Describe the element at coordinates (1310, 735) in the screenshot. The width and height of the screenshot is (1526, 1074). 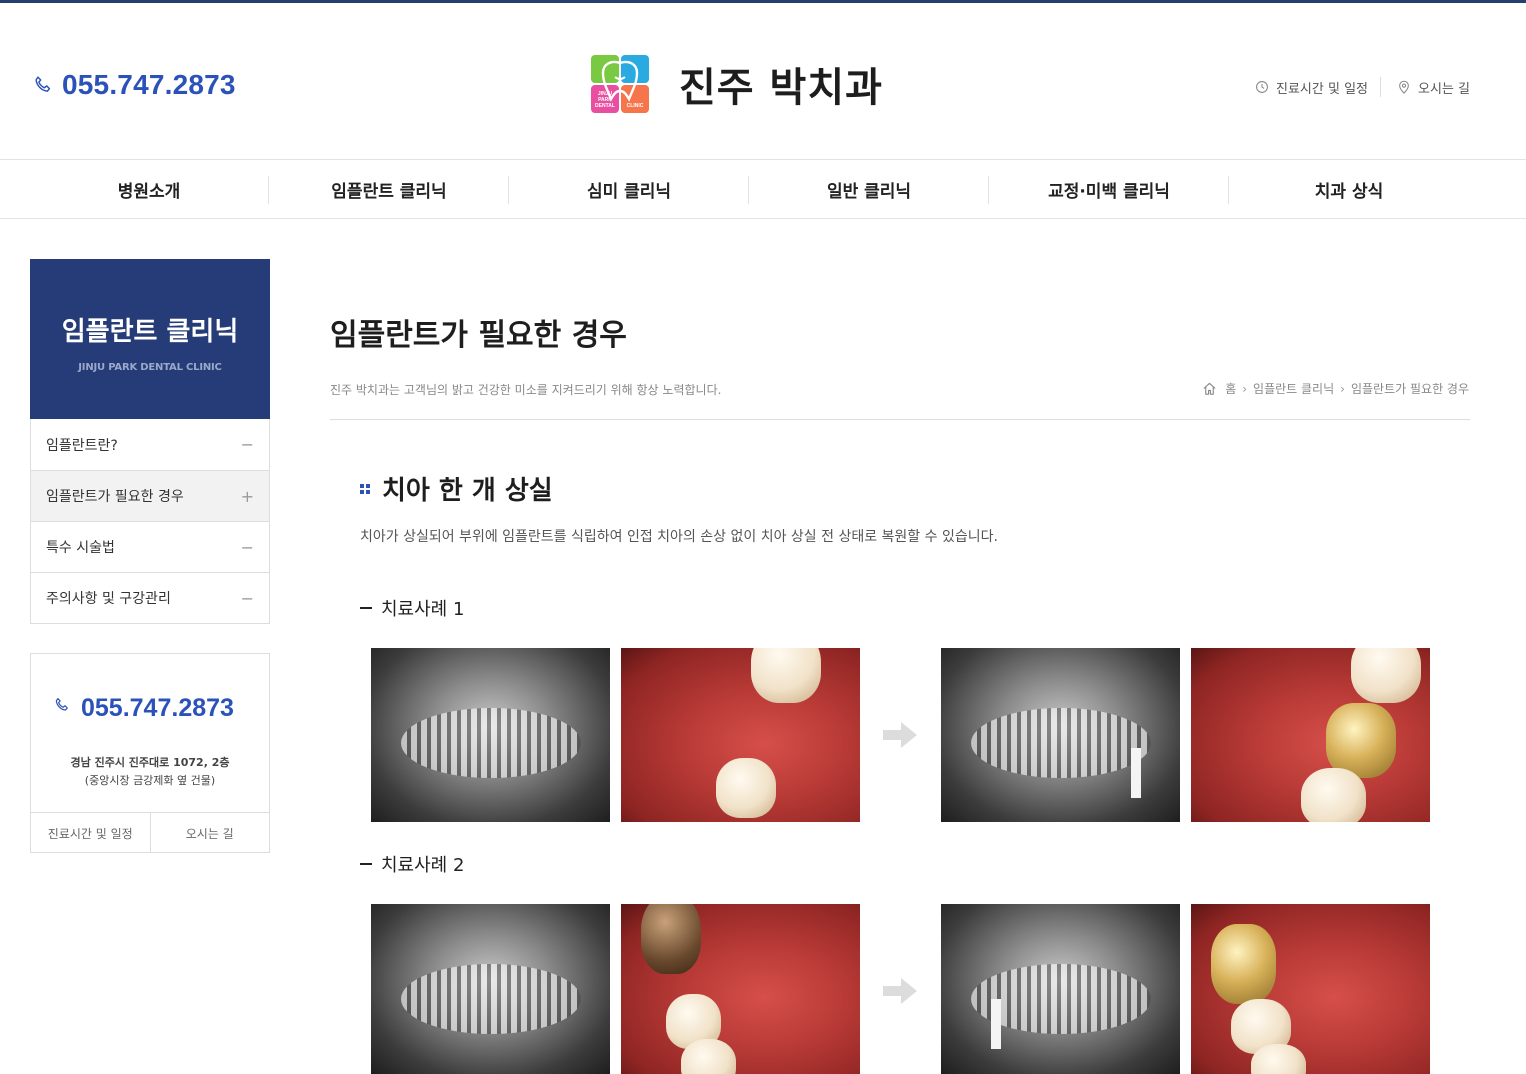
I see `case-1-after-photo-image` at that location.